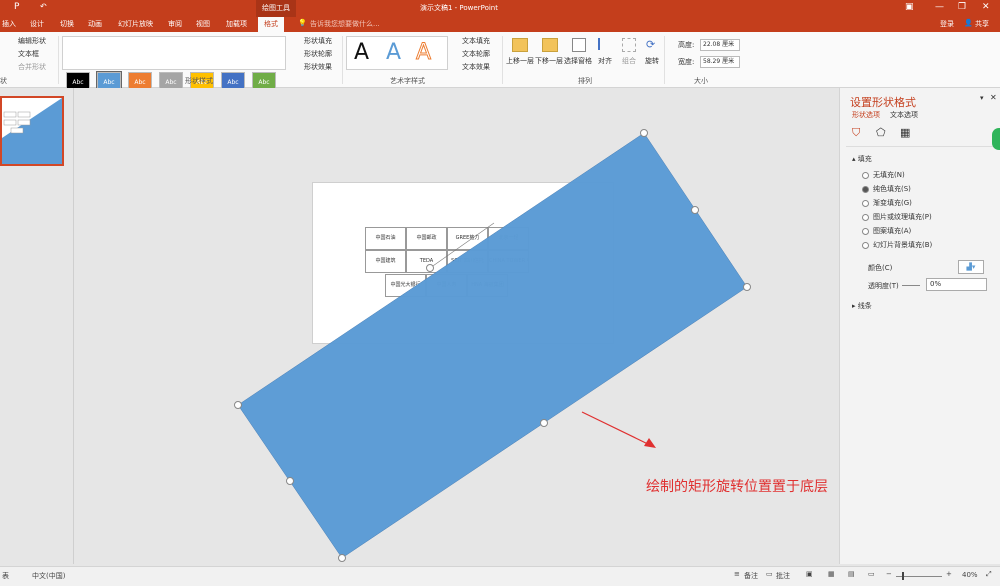 The height and width of the screenshot is (586, 1000). What do you see at coordinates (407, 81) in the screenshot?
I see `wordart-group-label: 艺术字样式` at bounding box center [407, 81].